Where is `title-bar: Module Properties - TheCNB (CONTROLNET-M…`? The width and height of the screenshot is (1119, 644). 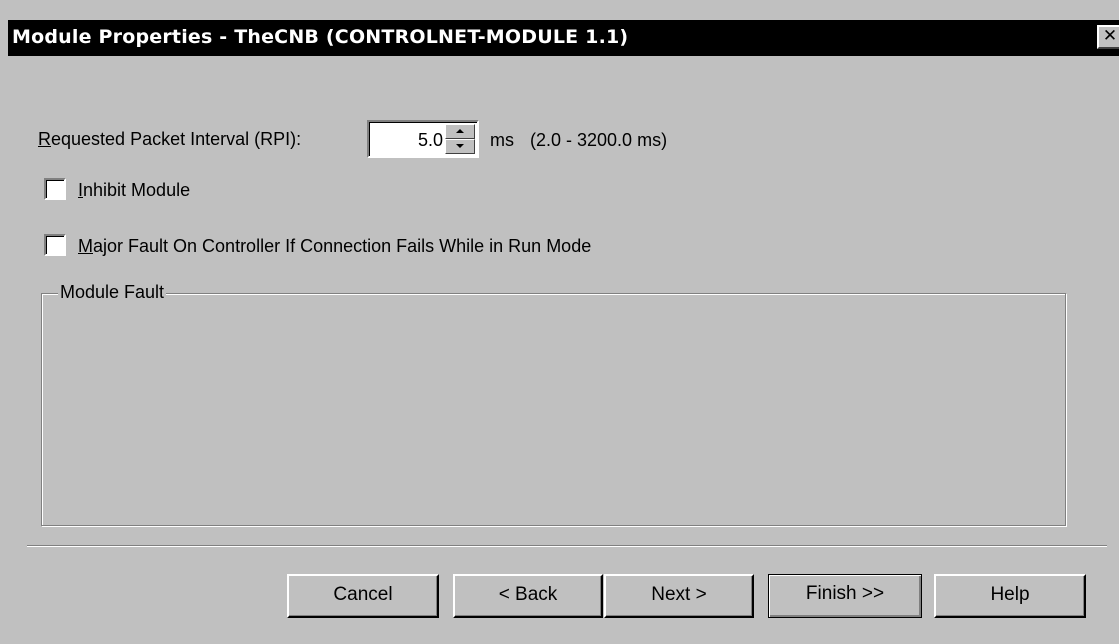 title-bar: Module Properties - TheCNB (CONTROLNET-M… is located at coordinates (563, 38).